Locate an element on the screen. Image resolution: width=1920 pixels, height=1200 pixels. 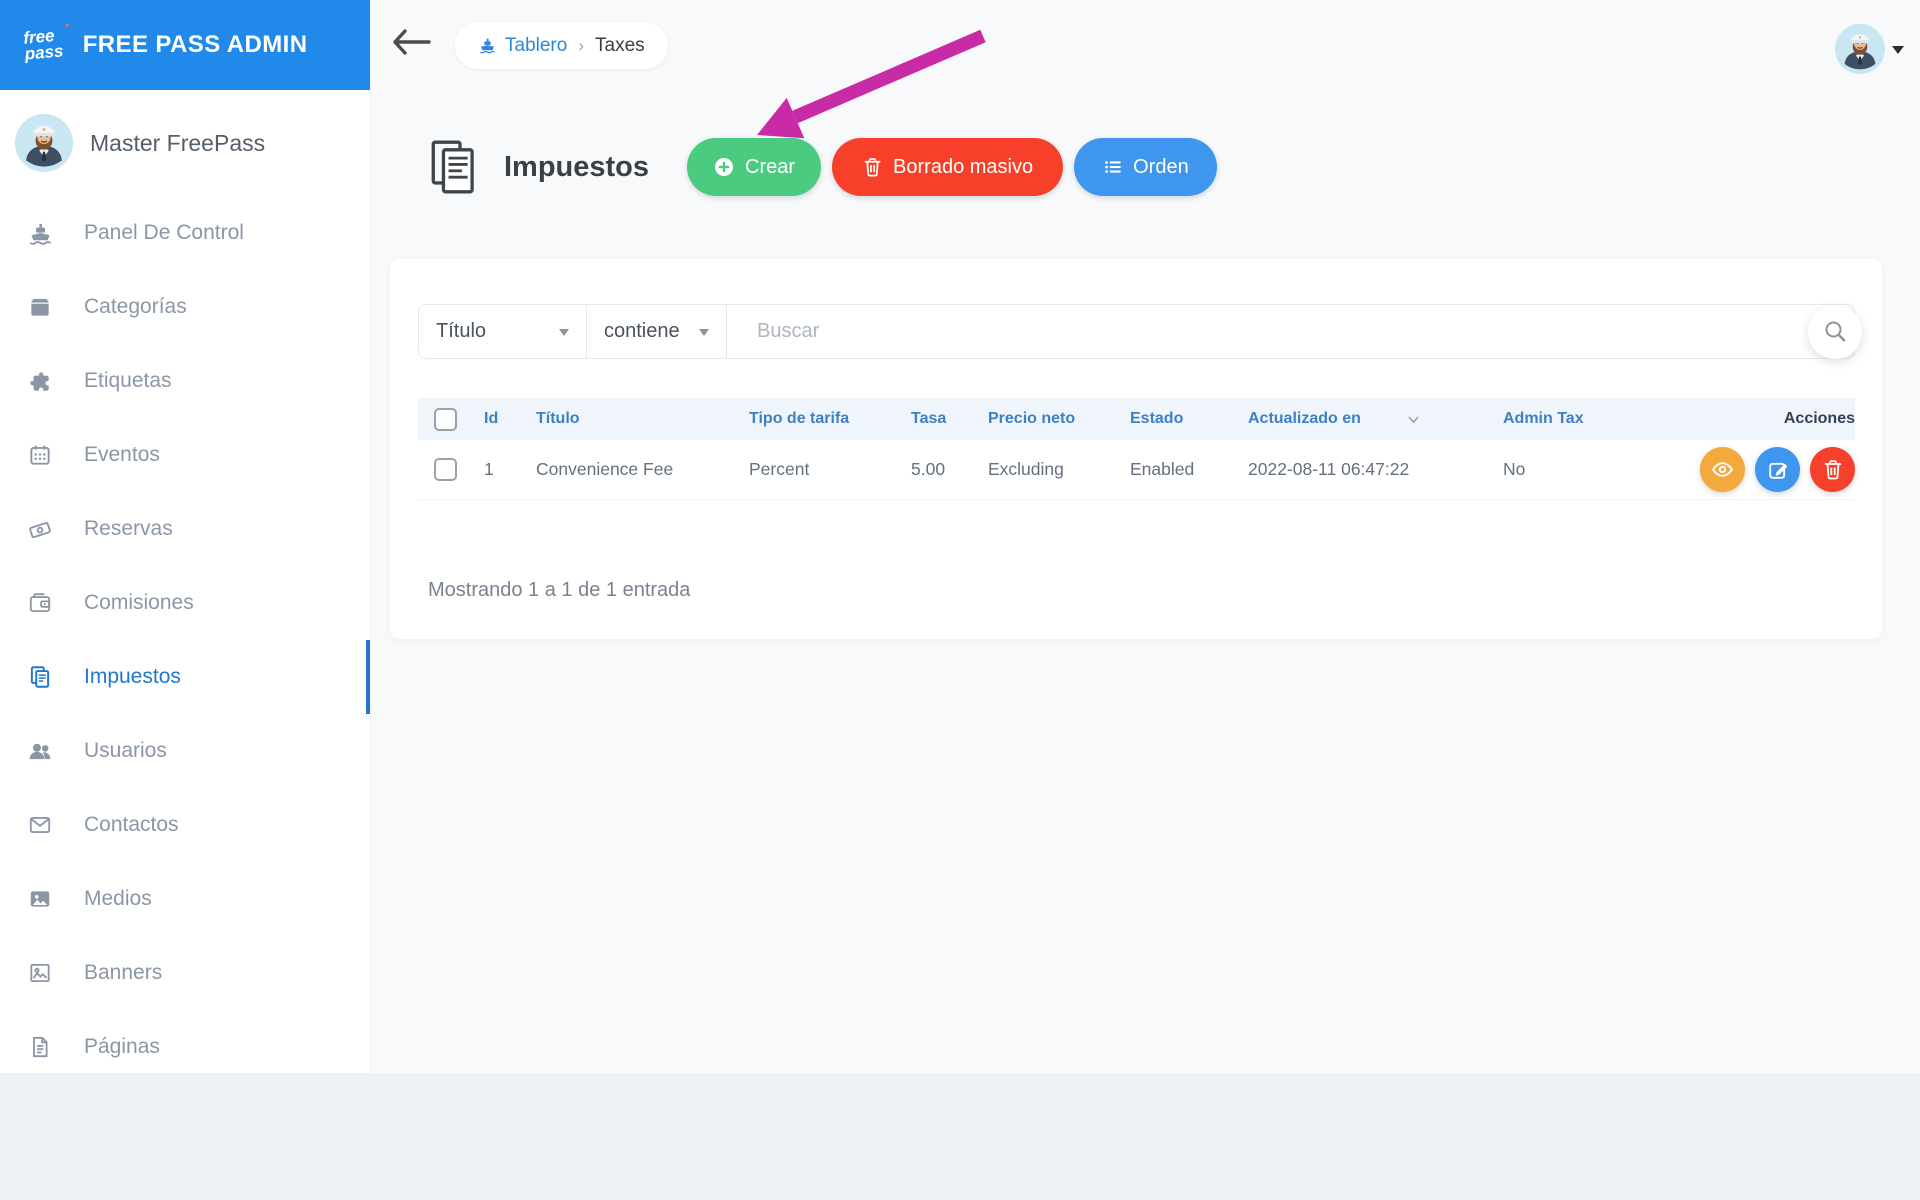
filter-operator-select: contiene is located at coordinates (657, 331).